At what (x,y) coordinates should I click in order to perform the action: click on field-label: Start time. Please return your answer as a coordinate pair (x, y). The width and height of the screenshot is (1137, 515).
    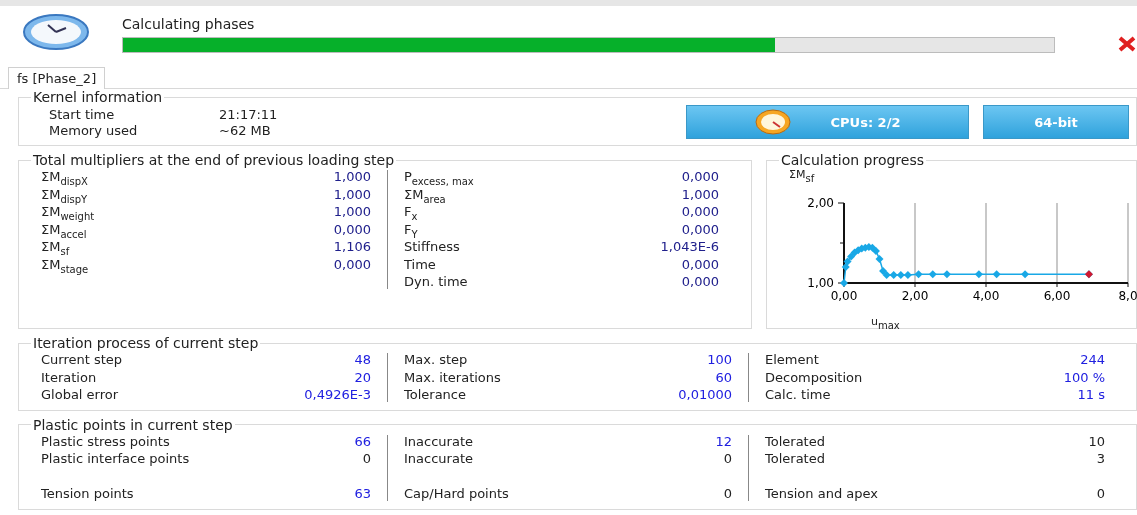
    Looking at the image, I should click on (82, 114).